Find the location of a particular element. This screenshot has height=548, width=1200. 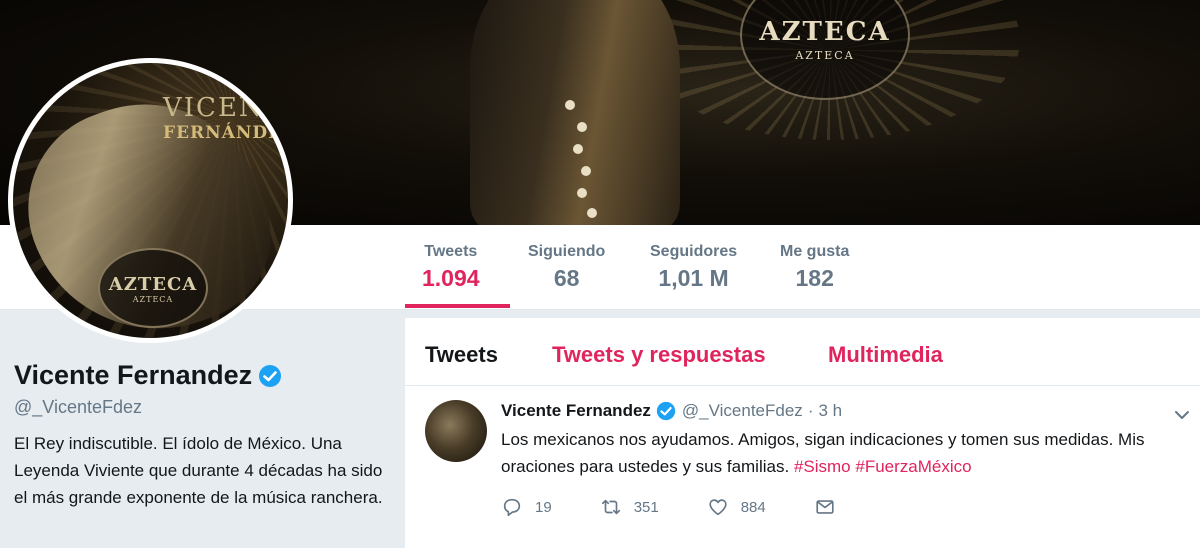

stat-following: Siguiendo 68 is located at coordinates (566, 267).